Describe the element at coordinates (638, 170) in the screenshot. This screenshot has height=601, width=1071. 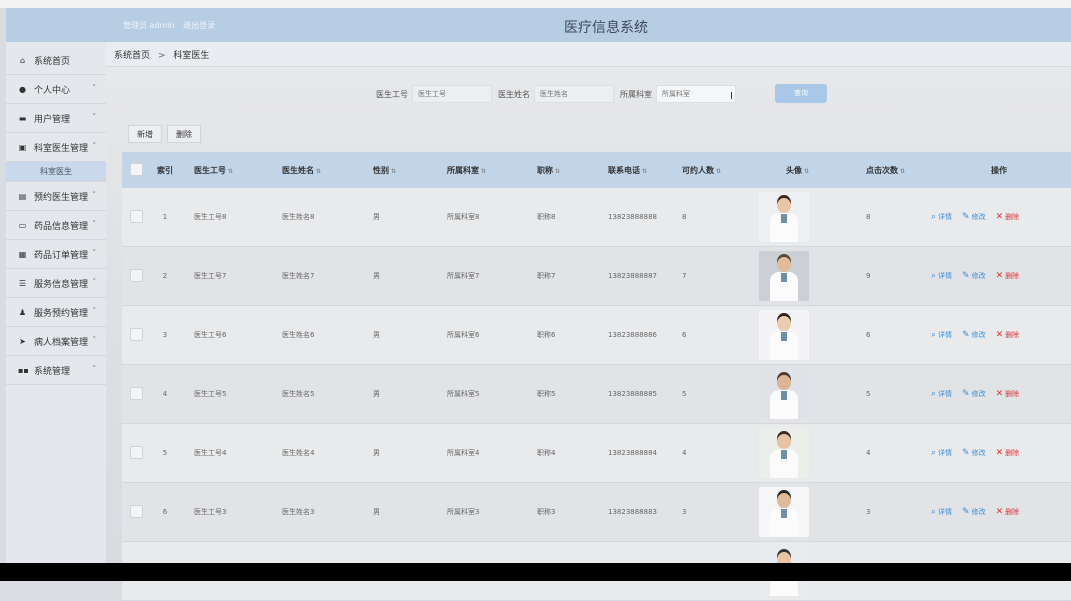
I see `col-phone: 联系电话 ⇅` at that location.